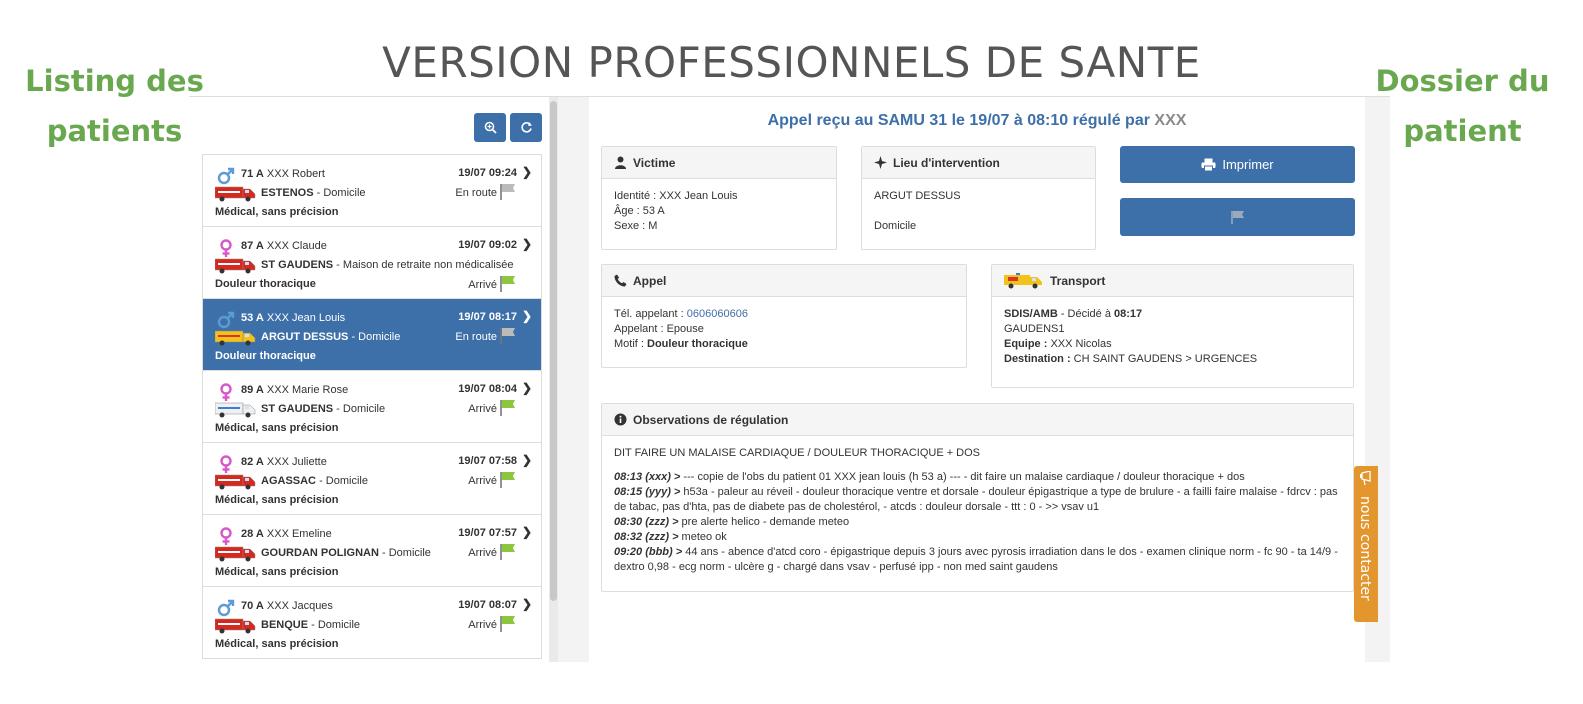 This screenshot has width=1583, height=704. What do you see at coordinates (286, 534) in the screenshot?
I see `patient-identity: 28 A XXX Emeline` at bounding box center [286, 534].